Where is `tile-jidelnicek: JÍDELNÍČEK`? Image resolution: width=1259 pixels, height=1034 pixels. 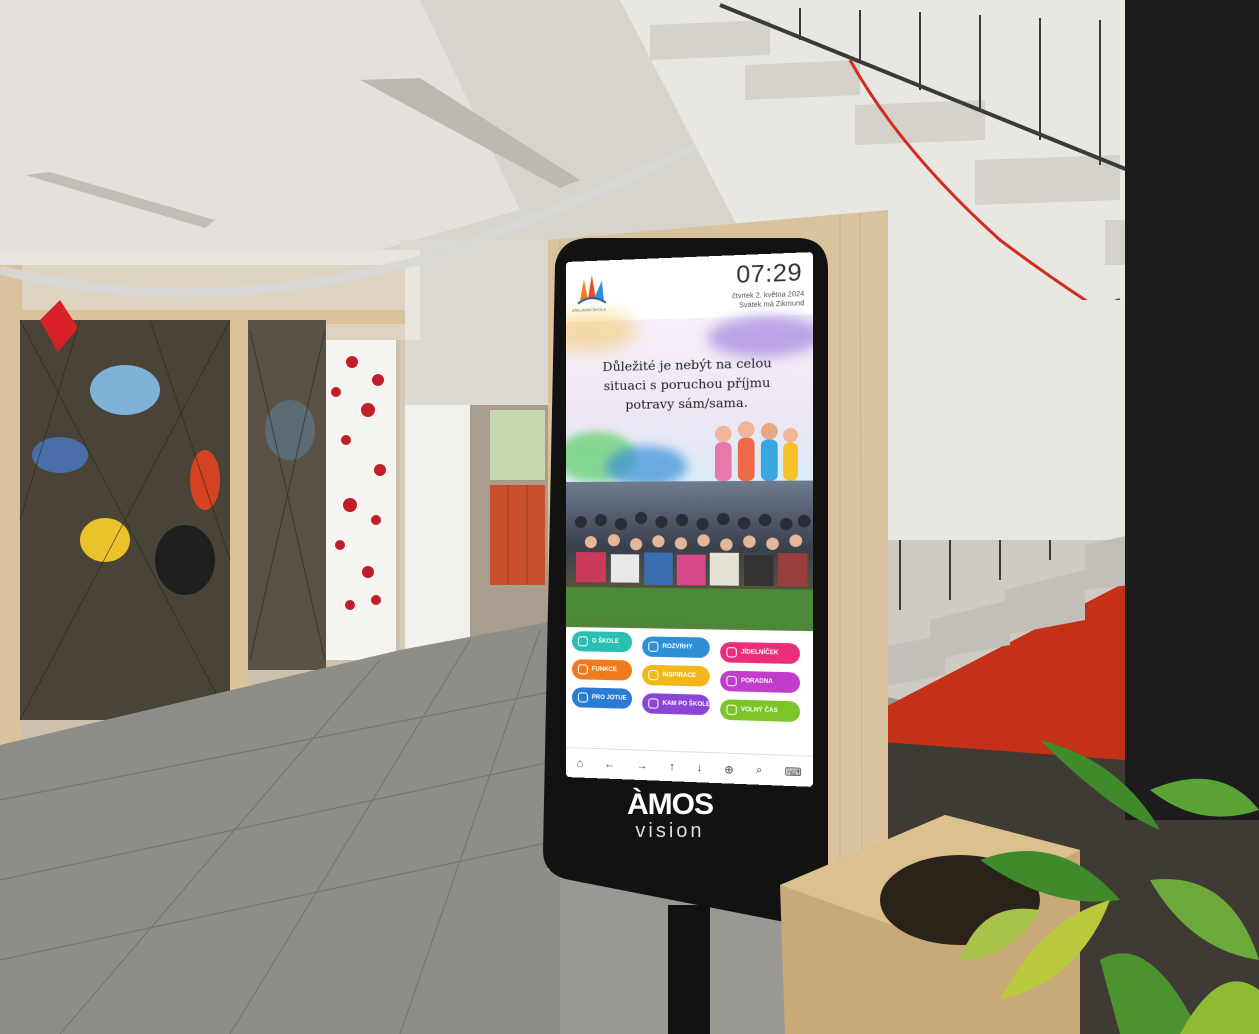 tile-jidelnicek: JÍDELNÍČEK is located at coordinates (760, 653).